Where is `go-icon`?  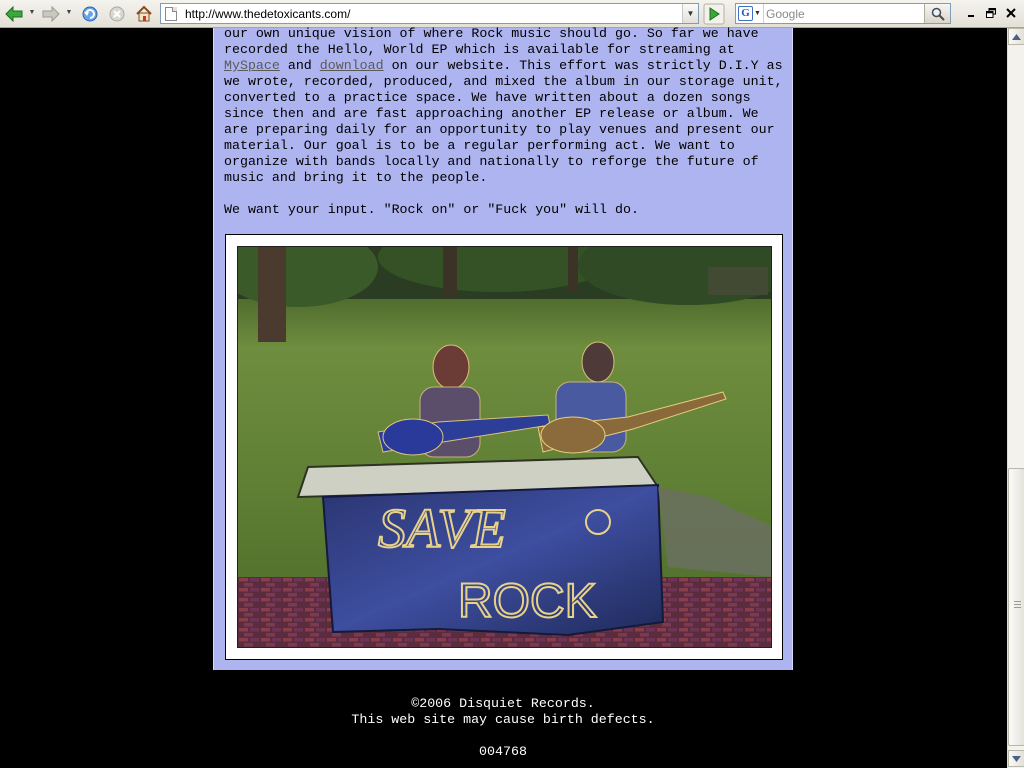
go-icon is located at coordinates (714, 14).